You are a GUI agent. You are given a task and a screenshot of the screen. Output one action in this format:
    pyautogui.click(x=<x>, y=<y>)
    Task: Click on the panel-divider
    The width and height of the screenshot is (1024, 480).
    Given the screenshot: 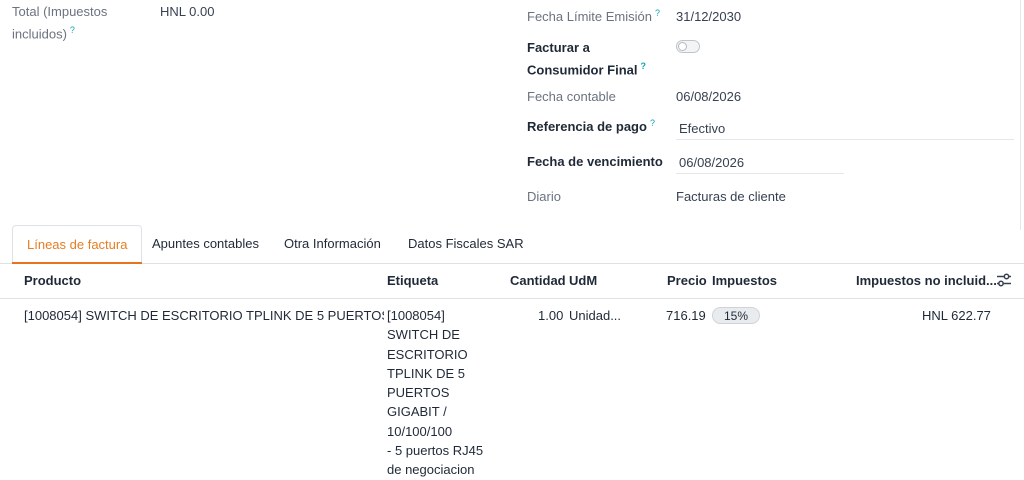 What is the action you would take?
    pyautogui.click(x=1020, y=115)
    